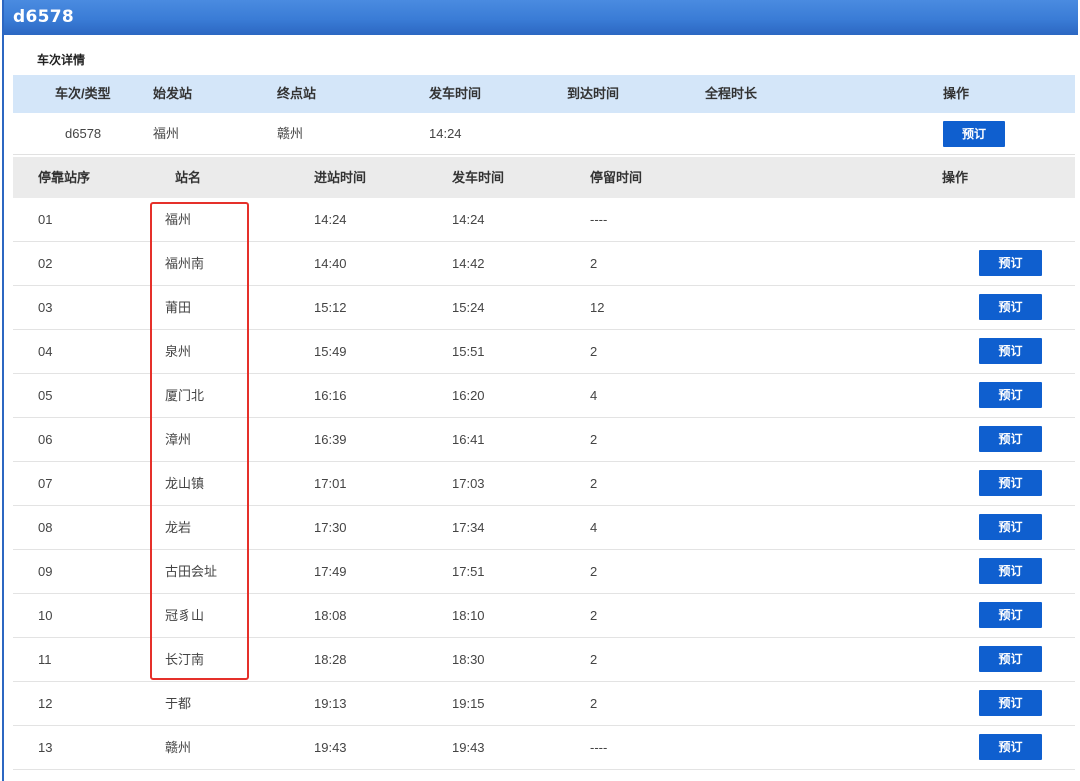 This screenshot has height=781, width=1080. What do you see at coordinates (330, 395) in the screenshot?
I see `stop-arrive-time: 16:16` at bounding box center [330, 395].